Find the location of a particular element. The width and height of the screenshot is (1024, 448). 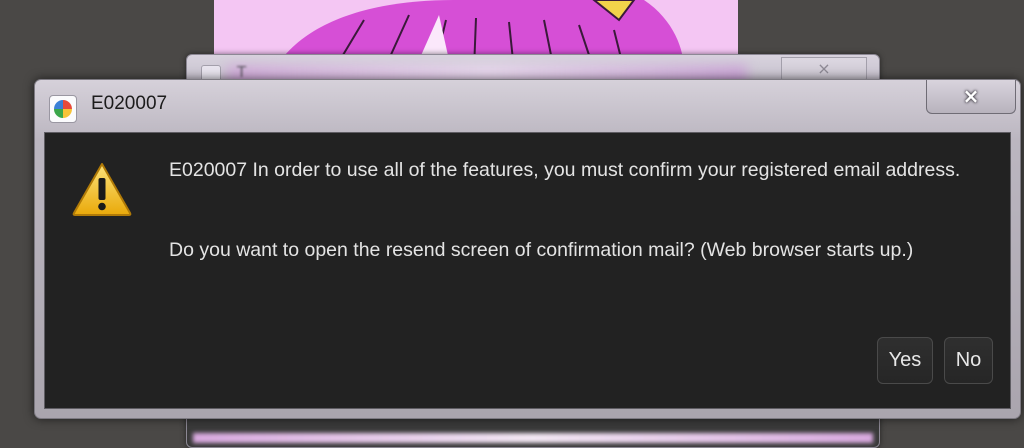

warning-icon is located at coordinates (102, 189).